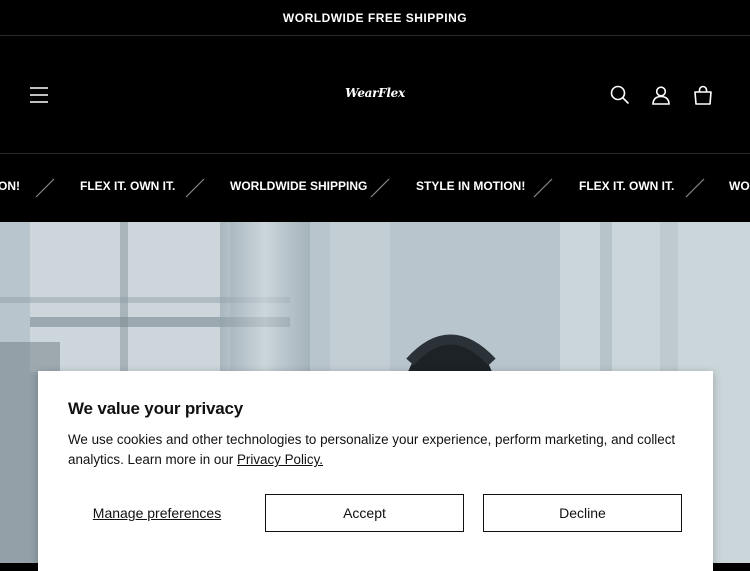  I want to click on marquee-item: ON!, so click(10, 186).